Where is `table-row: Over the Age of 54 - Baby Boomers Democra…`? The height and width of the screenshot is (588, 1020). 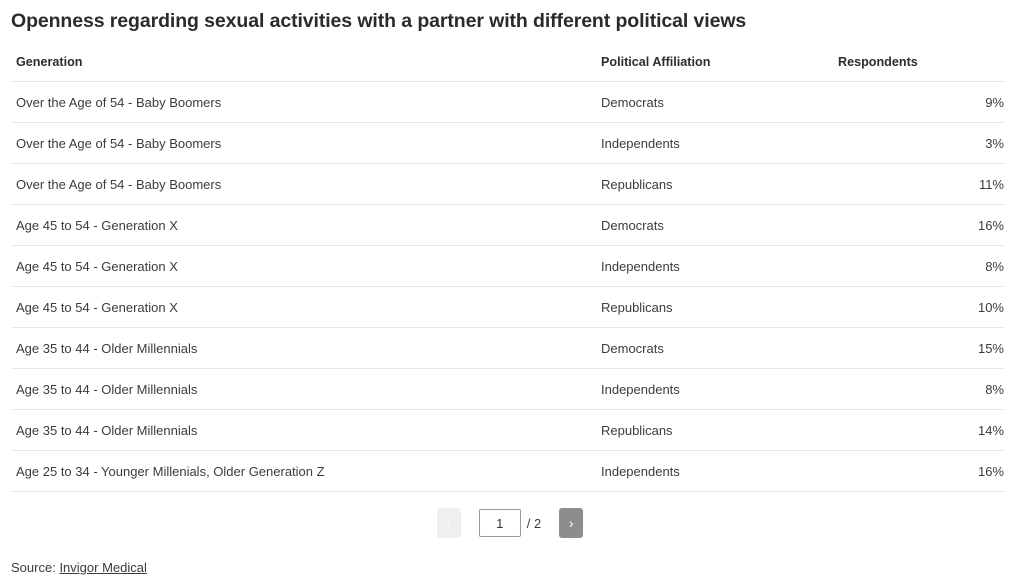 table-row: Over the Age of 54 - Baby Boomers Democra… is located at coordinates (508, 102).